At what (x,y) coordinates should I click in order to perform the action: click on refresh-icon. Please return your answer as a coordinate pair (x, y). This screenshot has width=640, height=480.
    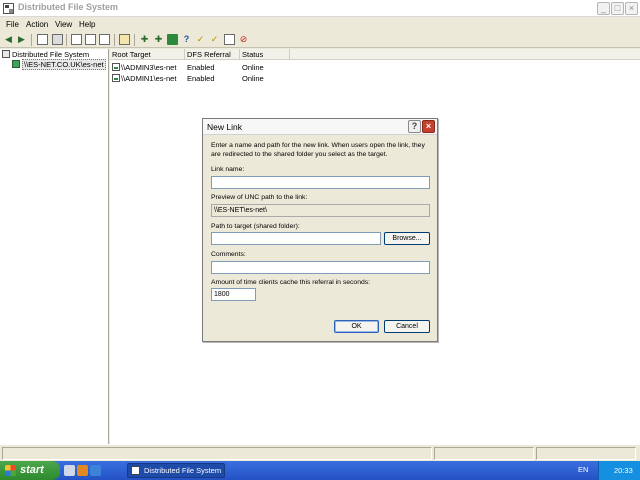
    Looking at the image, I should click on (90, 39).